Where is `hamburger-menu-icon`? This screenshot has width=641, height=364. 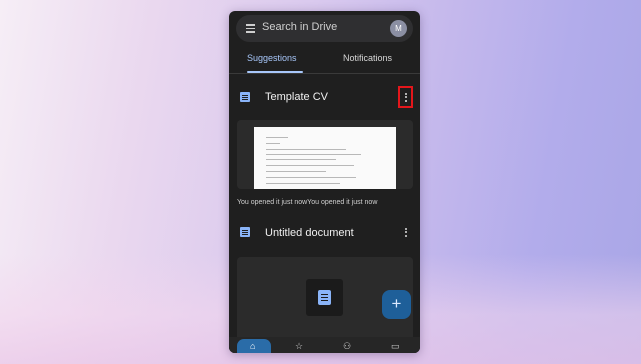 hamburger-menu-icon is located at coordinates (250, 28).